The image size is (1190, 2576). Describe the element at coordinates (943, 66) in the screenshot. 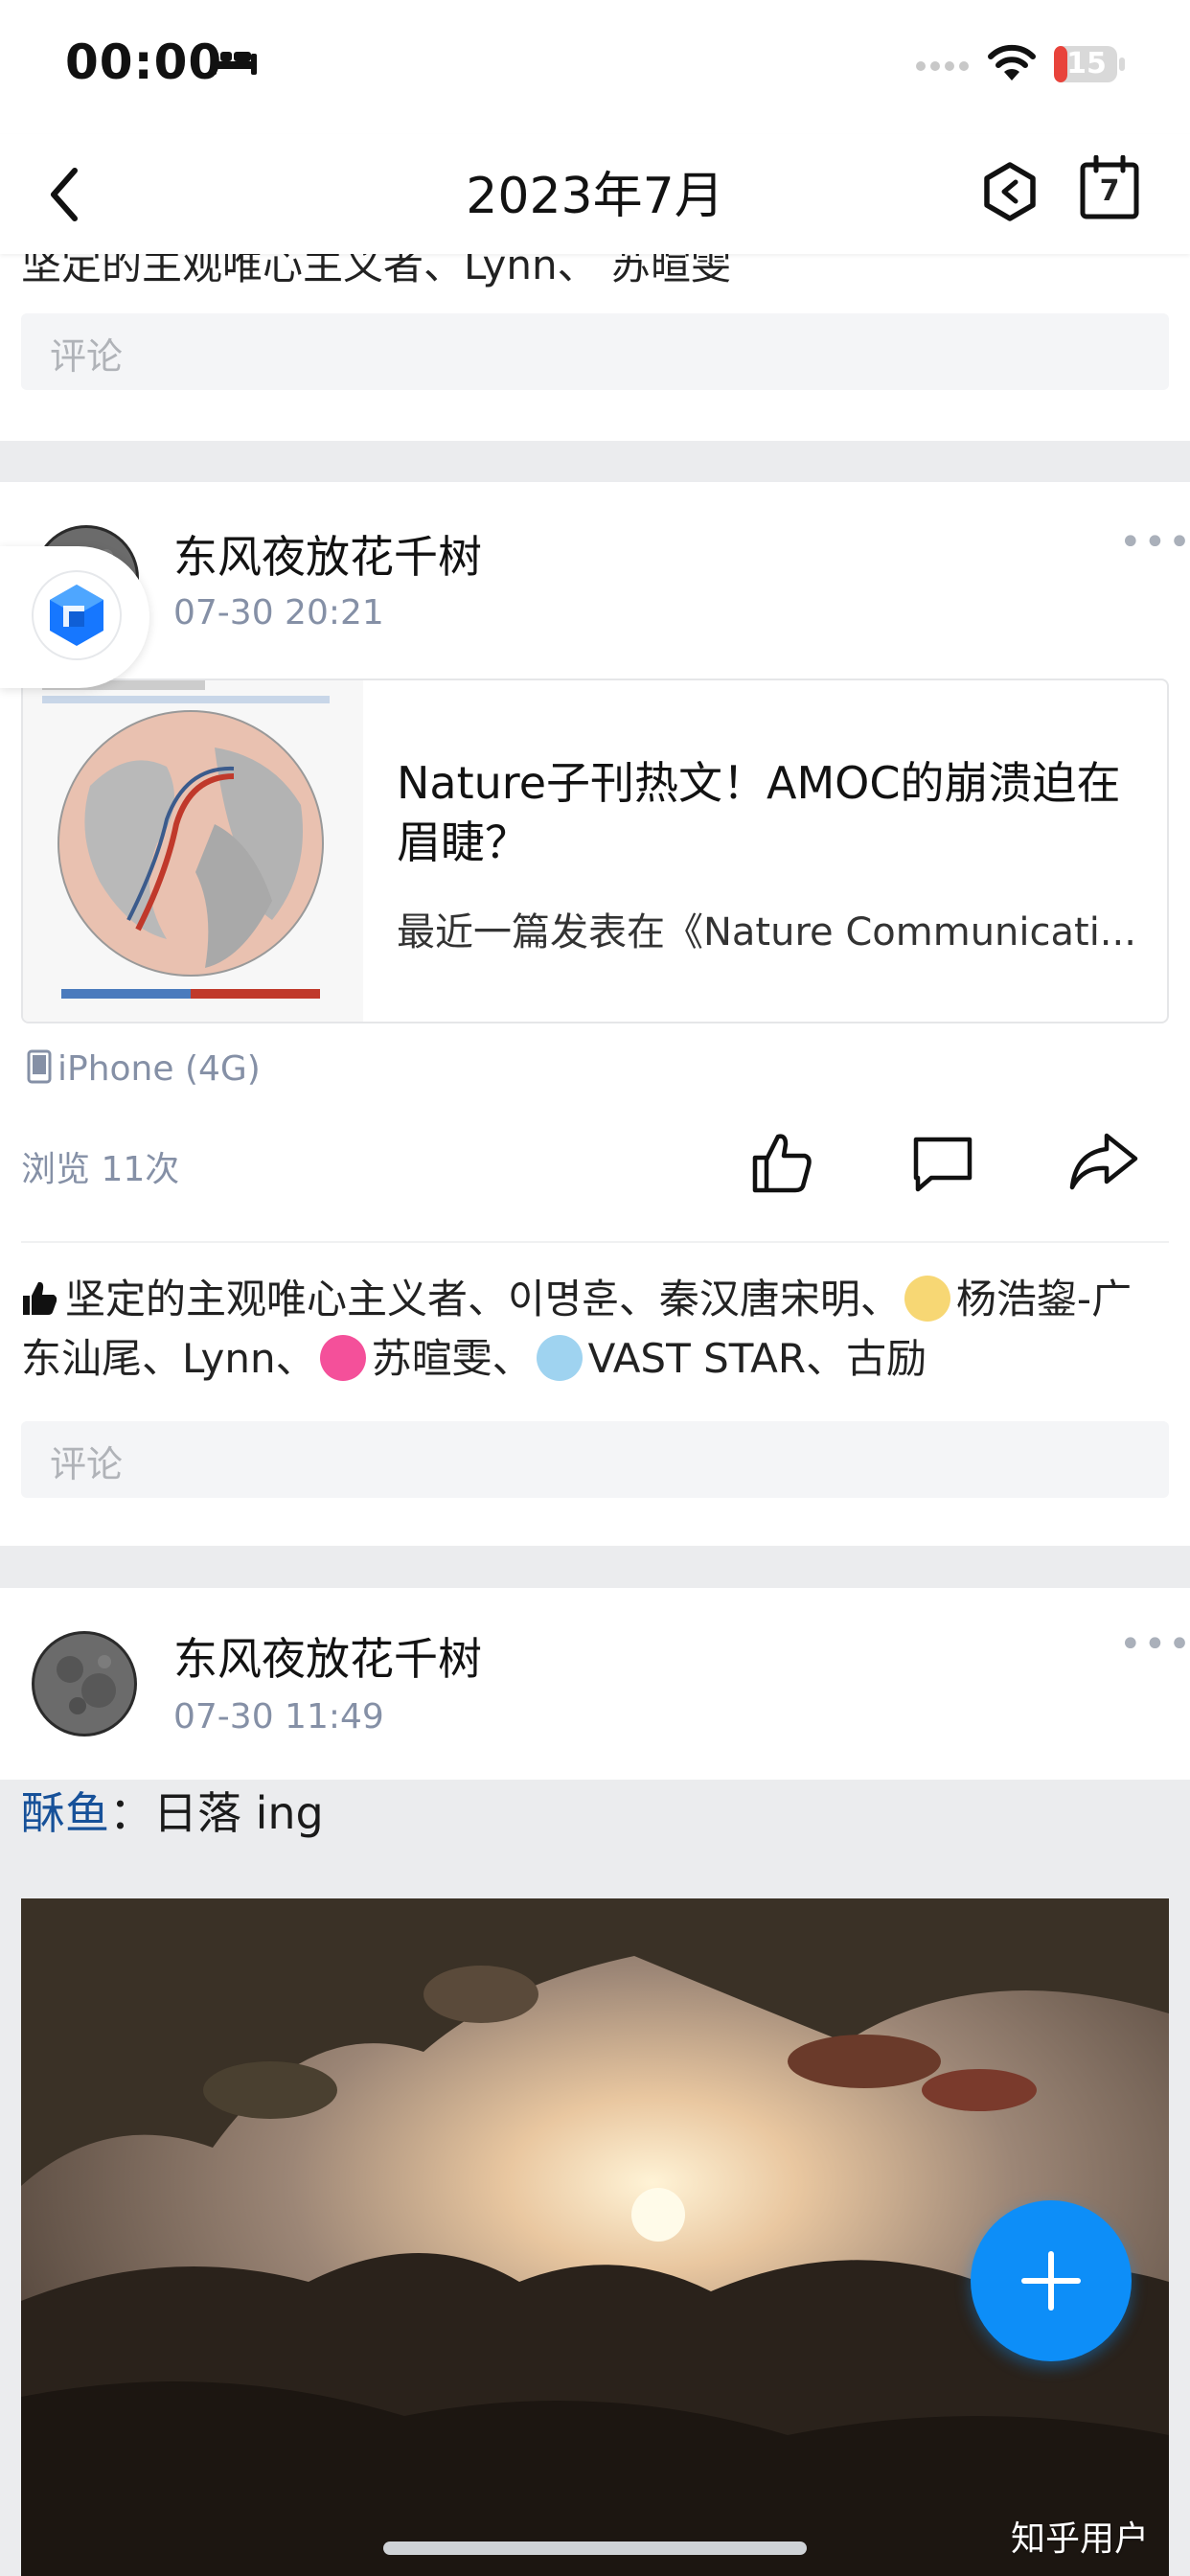

I see `signal-icon` at that location.